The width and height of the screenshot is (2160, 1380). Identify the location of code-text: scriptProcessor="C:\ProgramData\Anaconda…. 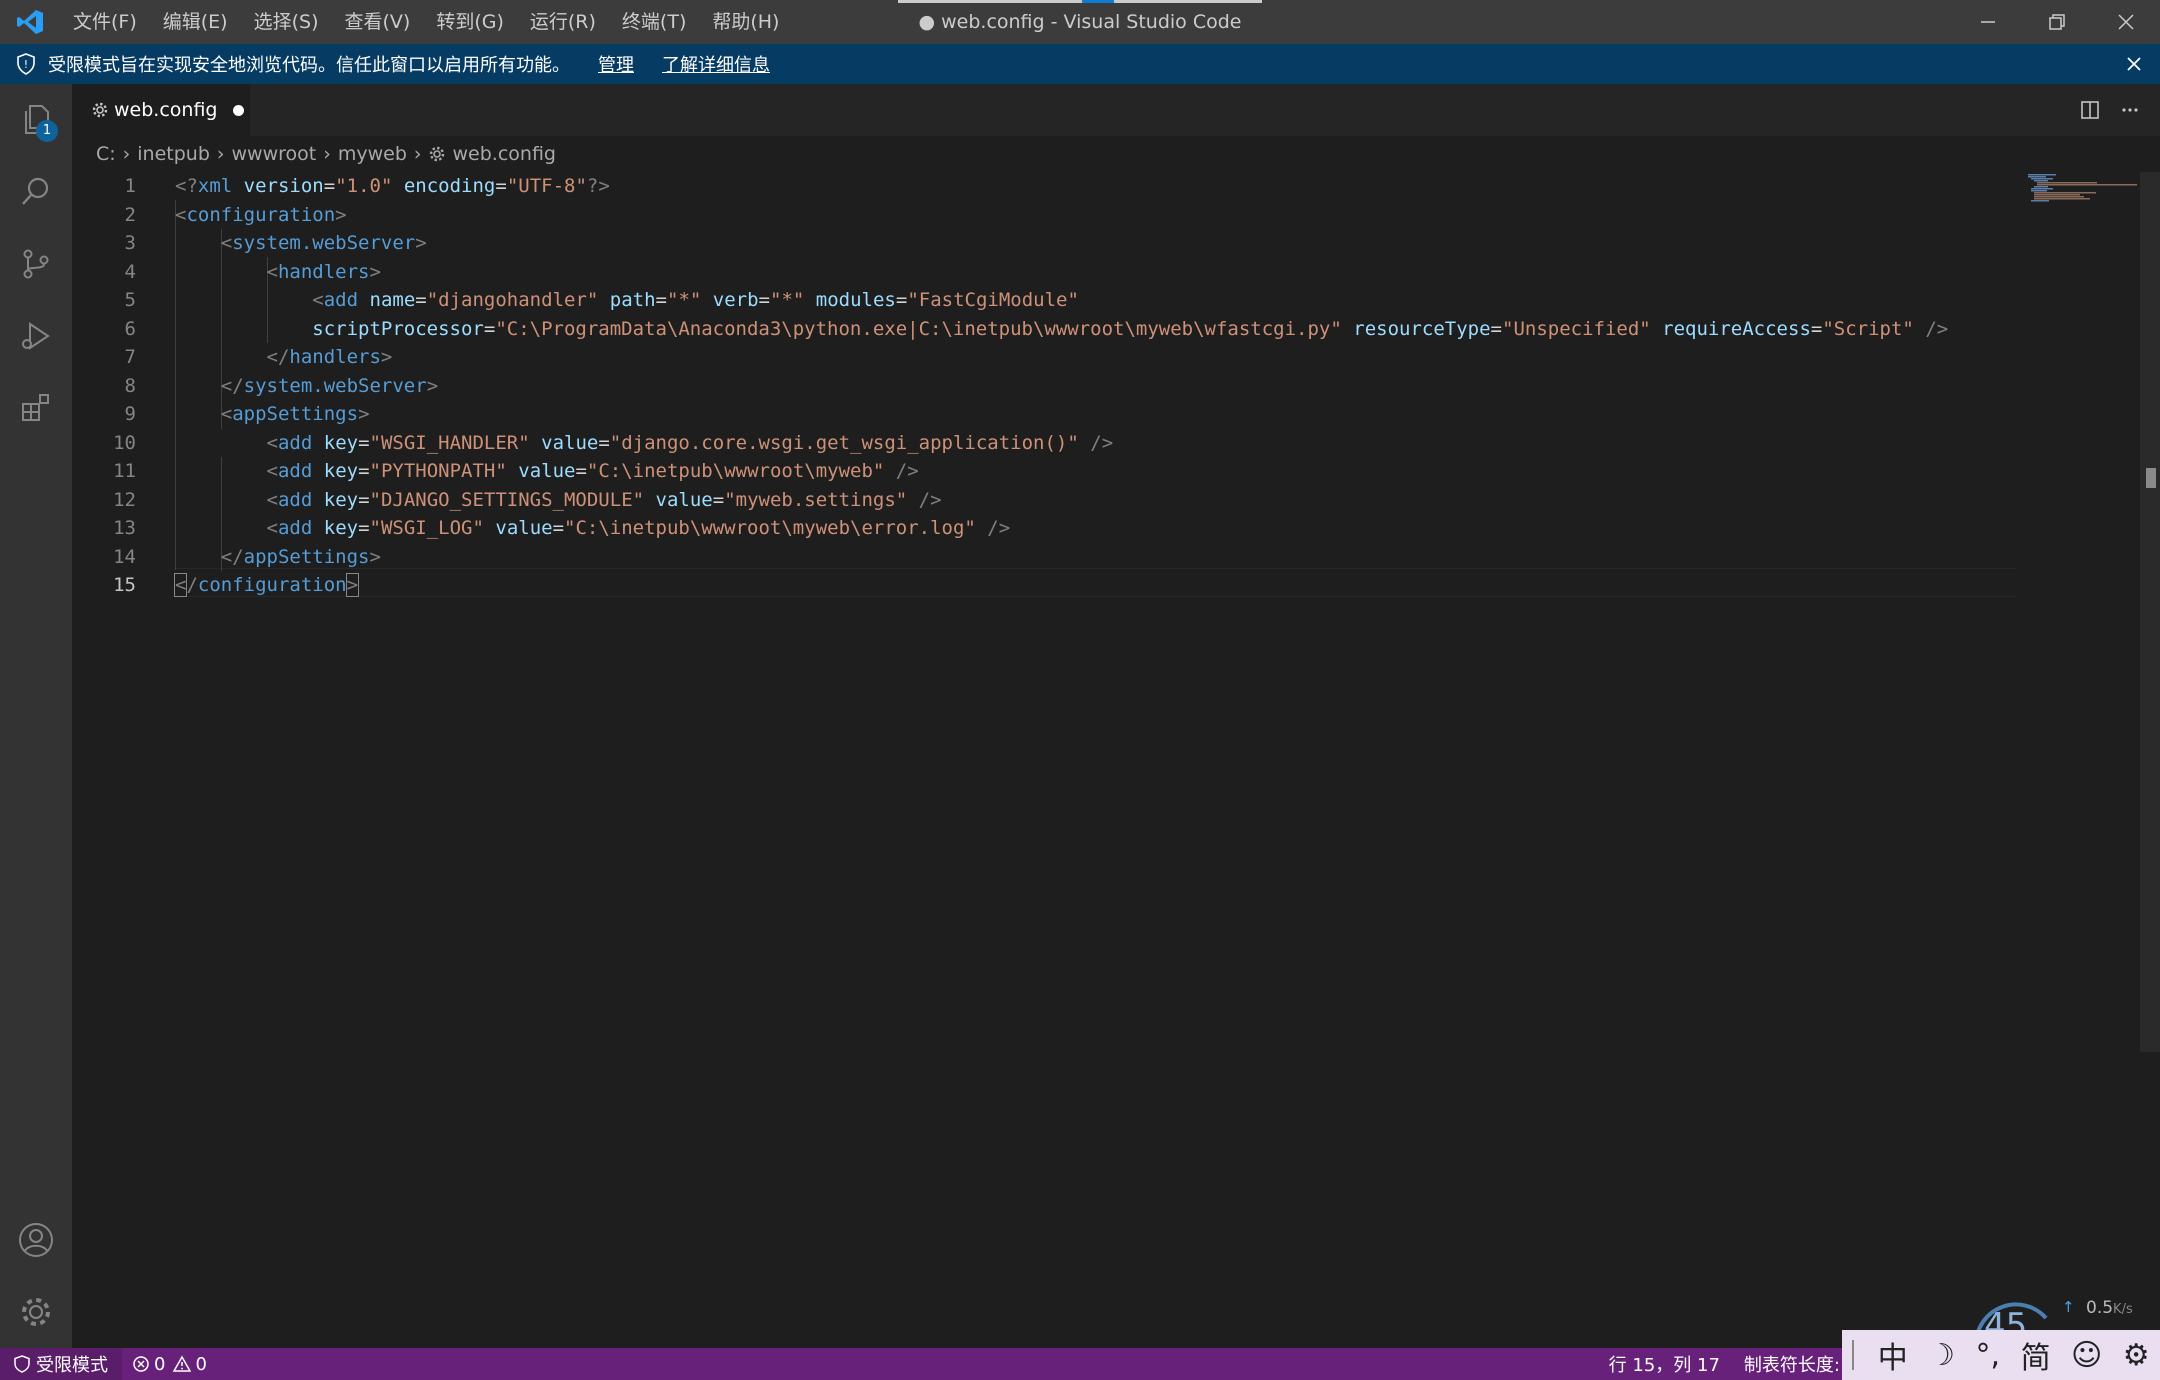
(1130, 328).